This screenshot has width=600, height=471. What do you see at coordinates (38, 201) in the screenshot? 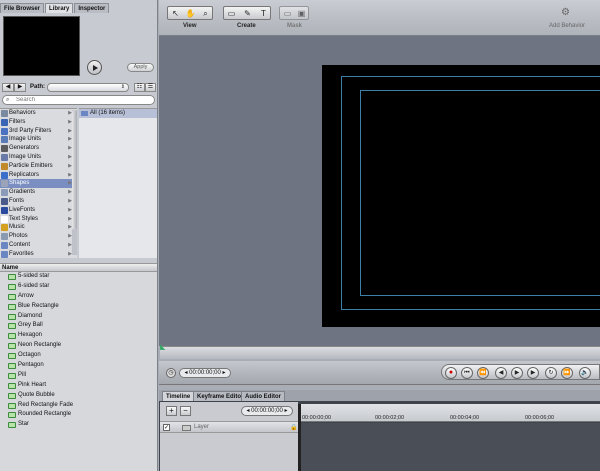
I see `category-item: Fonts ▶` at bounding box center [38, 201].